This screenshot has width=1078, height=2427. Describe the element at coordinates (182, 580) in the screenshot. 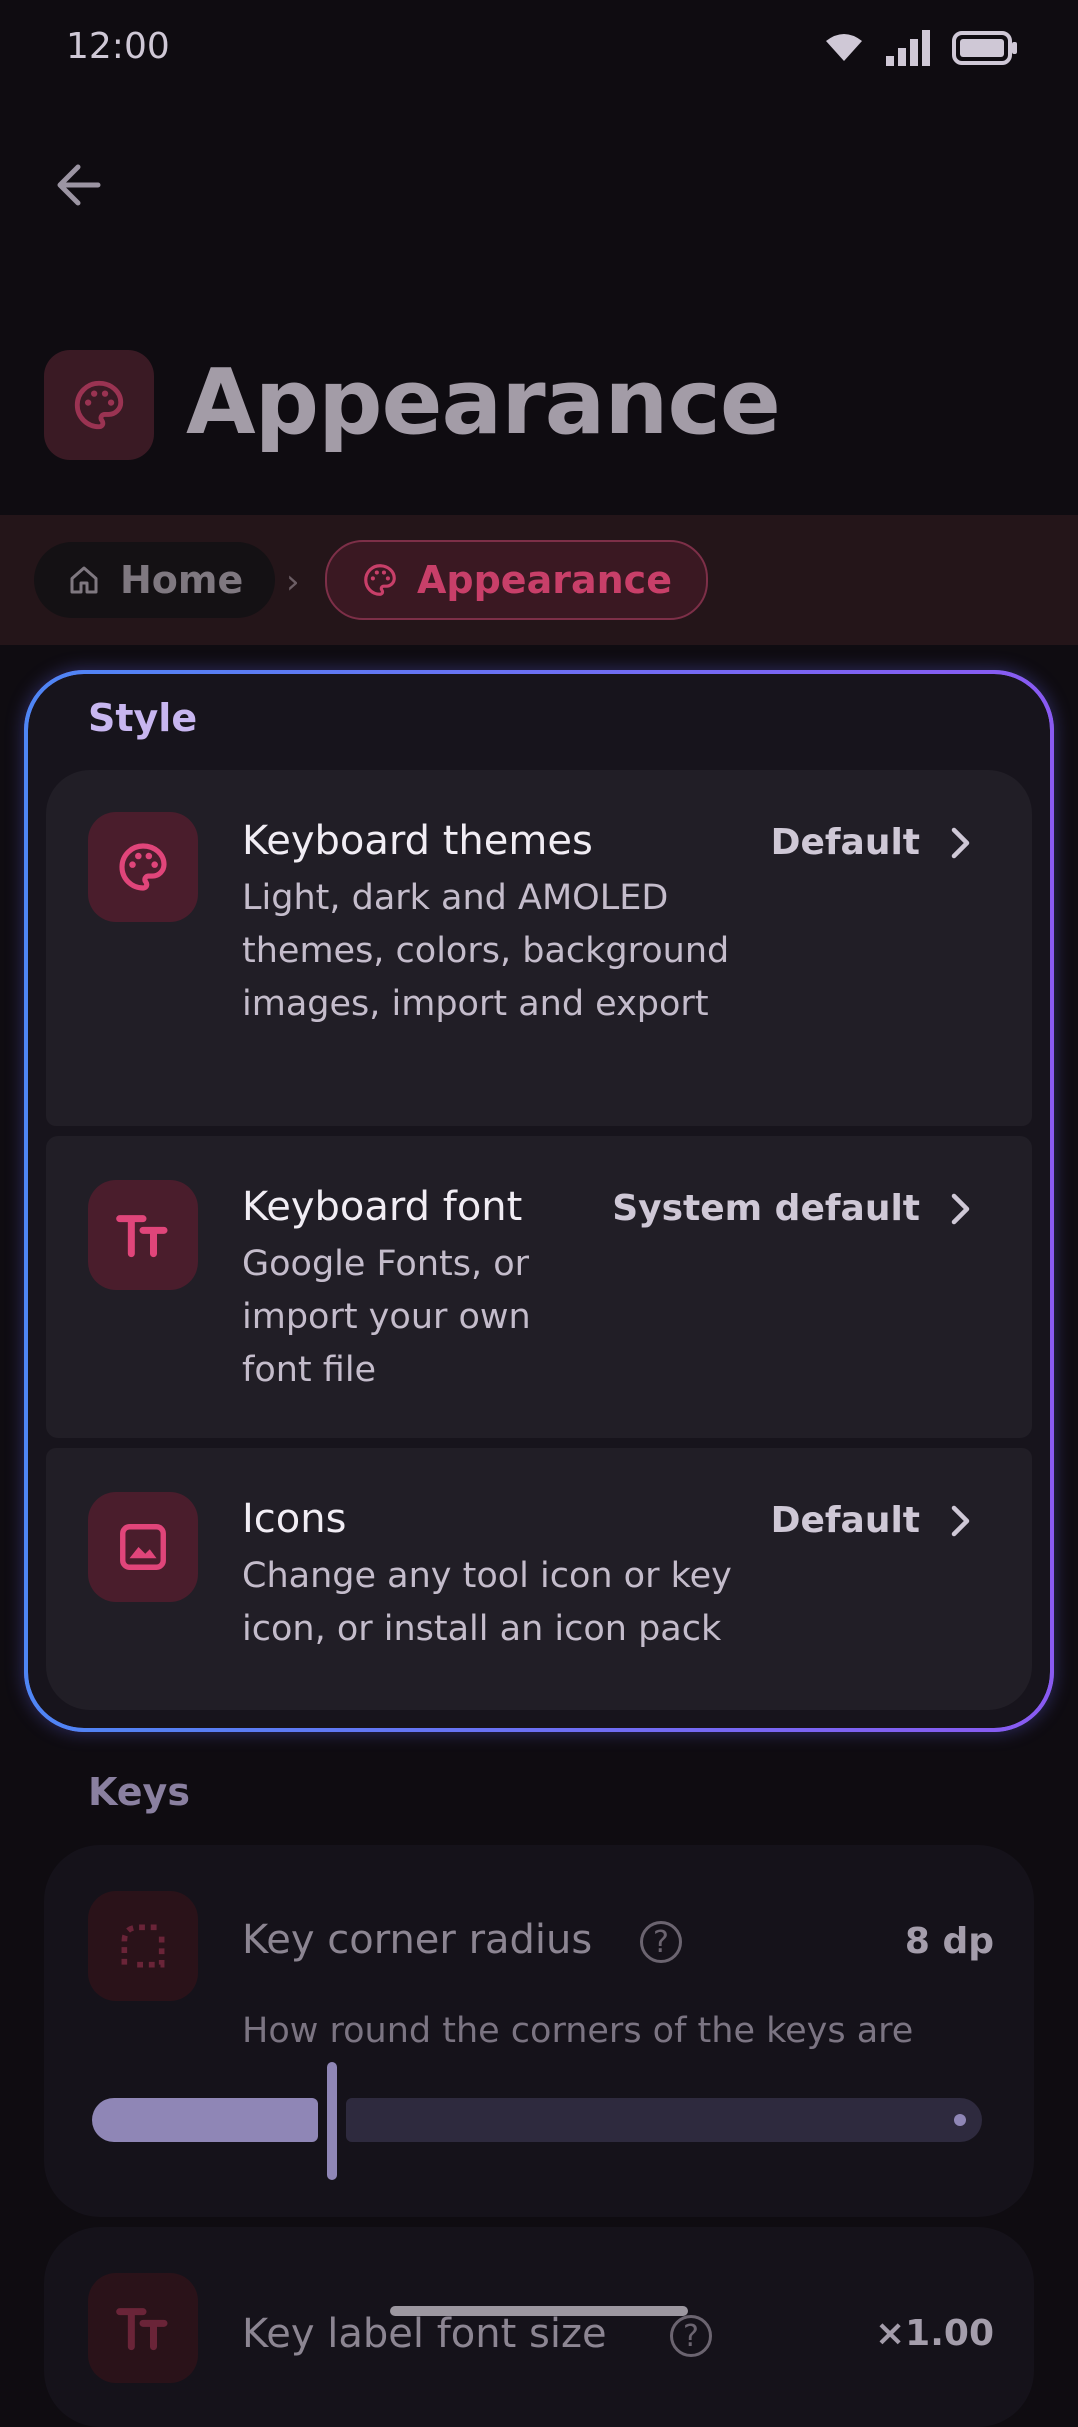

I see `breadcrumb-home-label: Home` at that location.